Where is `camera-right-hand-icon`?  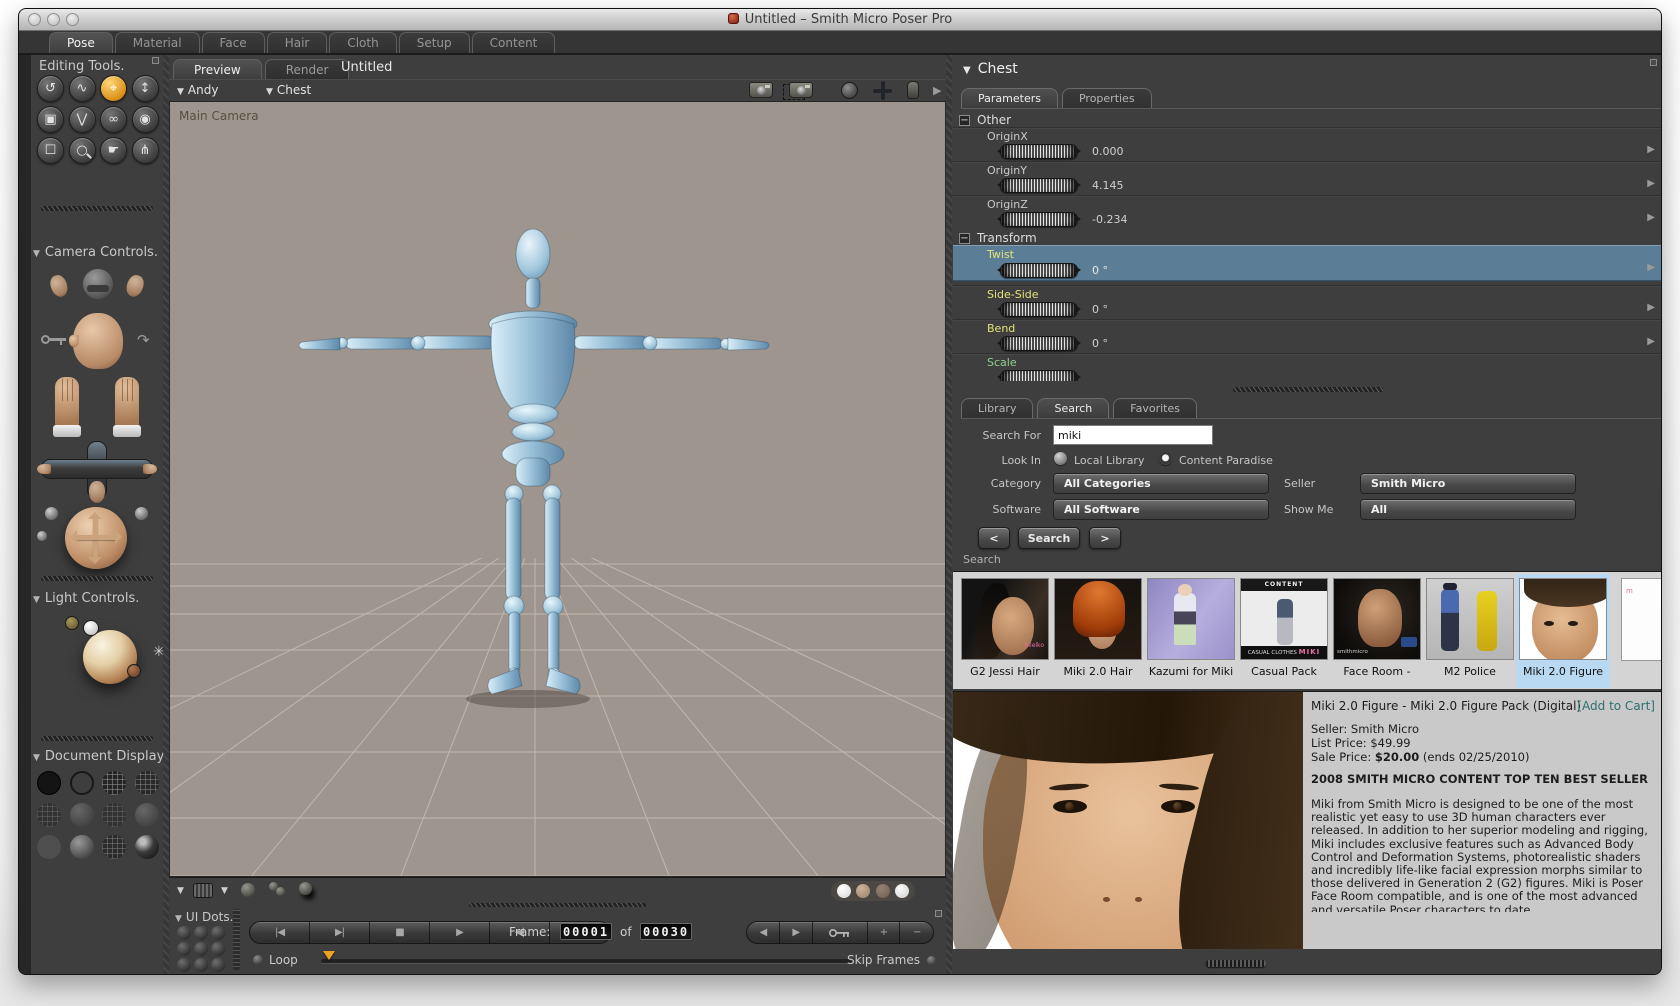
camera-right-hand-icon is located at coordinates (135, 286).